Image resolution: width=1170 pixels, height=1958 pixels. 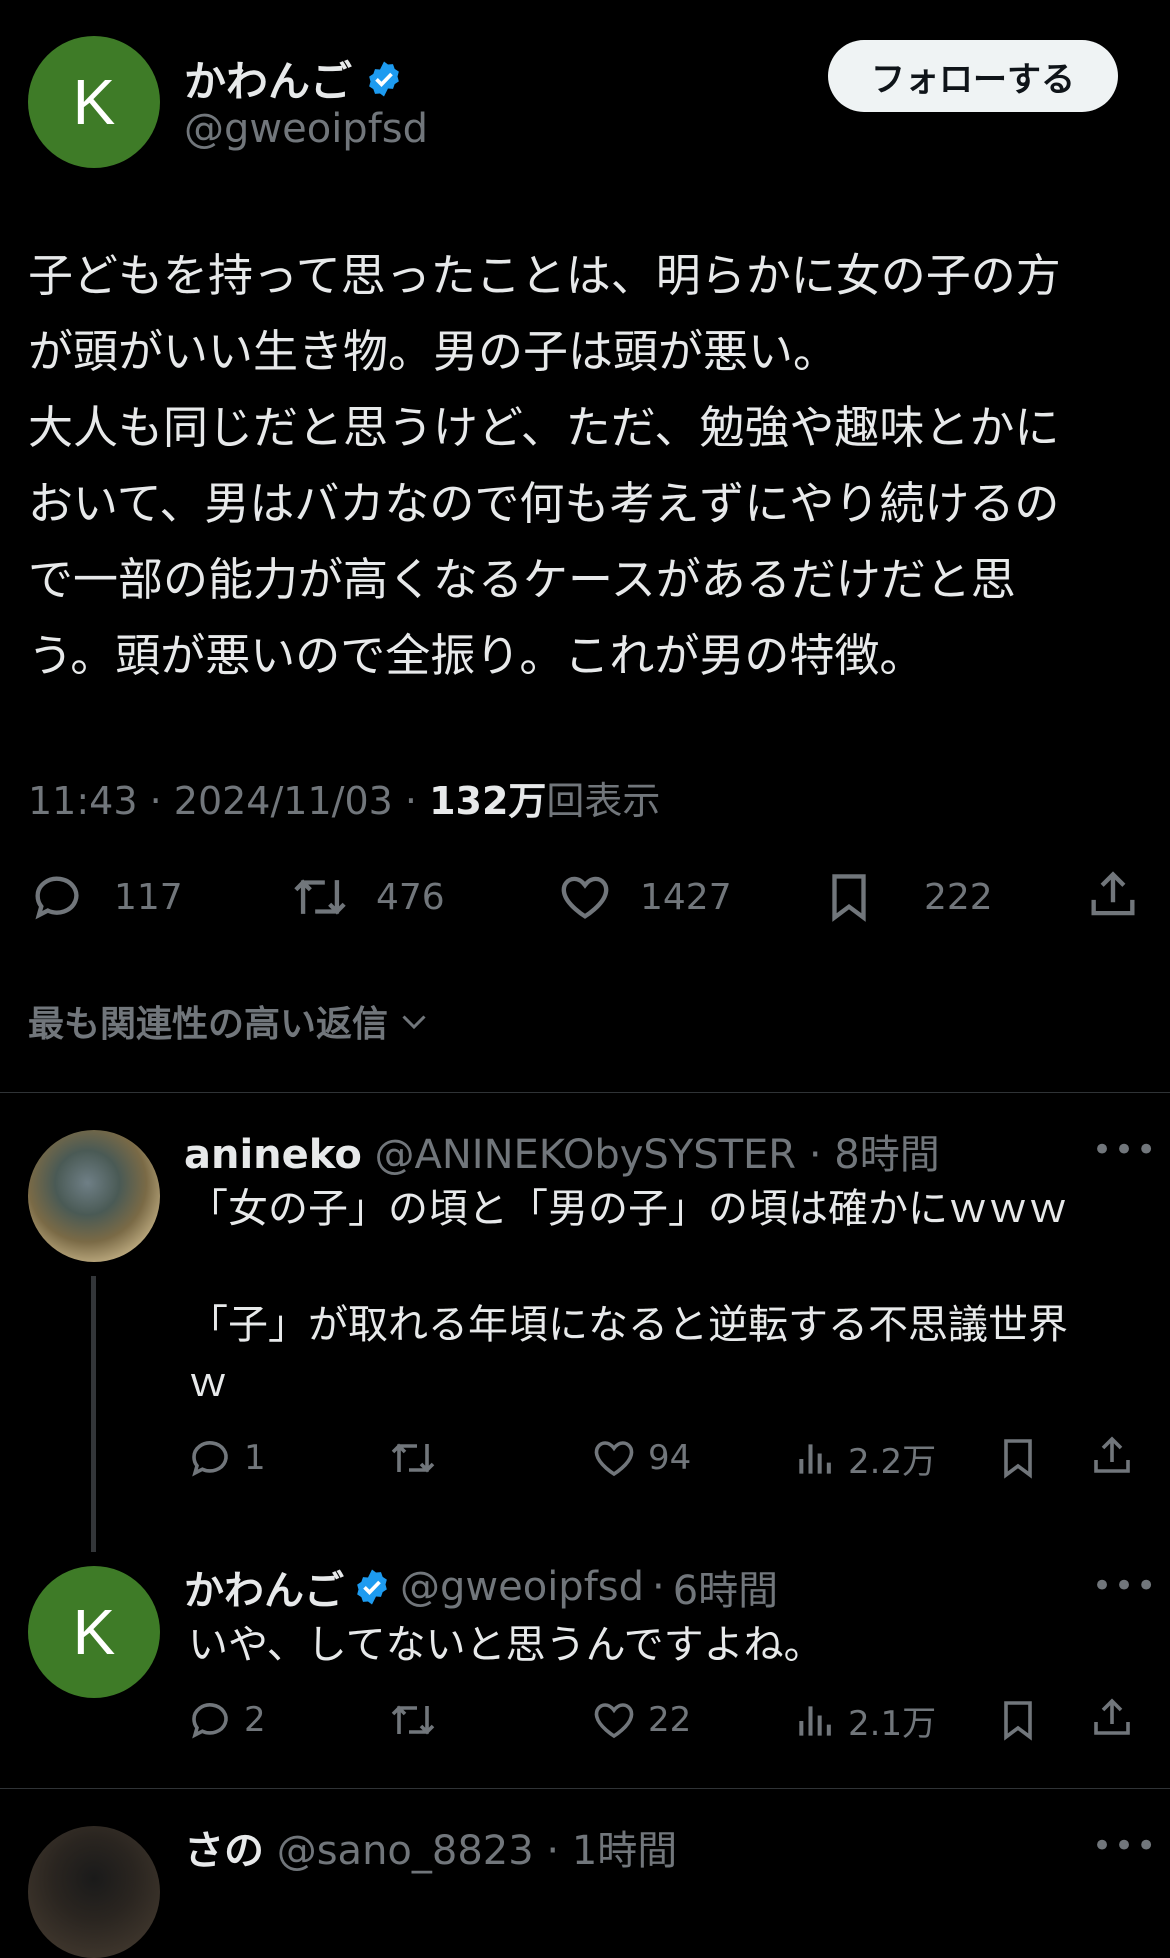 I want to click on follow-button: フォローする, so click(x=973, y=76).